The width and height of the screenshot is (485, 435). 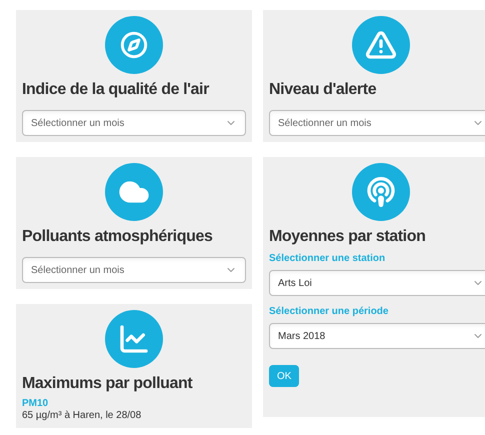 What do you see at coordinates (323, 90) in the screenshot?
I see `card-title: Niveau d'alerte` at bounding box center [323, 90].